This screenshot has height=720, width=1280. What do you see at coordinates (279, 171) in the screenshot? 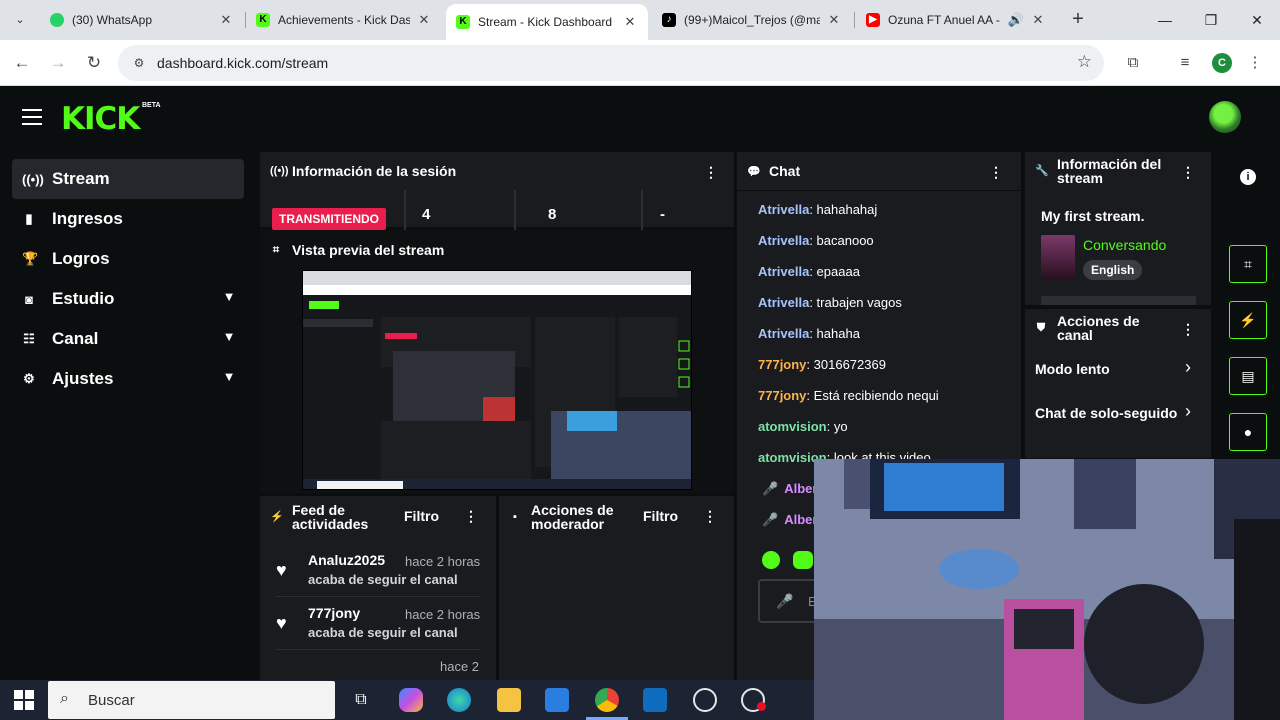
I see `broadcast-icon: ((•))` at bounding box center [279, 171].